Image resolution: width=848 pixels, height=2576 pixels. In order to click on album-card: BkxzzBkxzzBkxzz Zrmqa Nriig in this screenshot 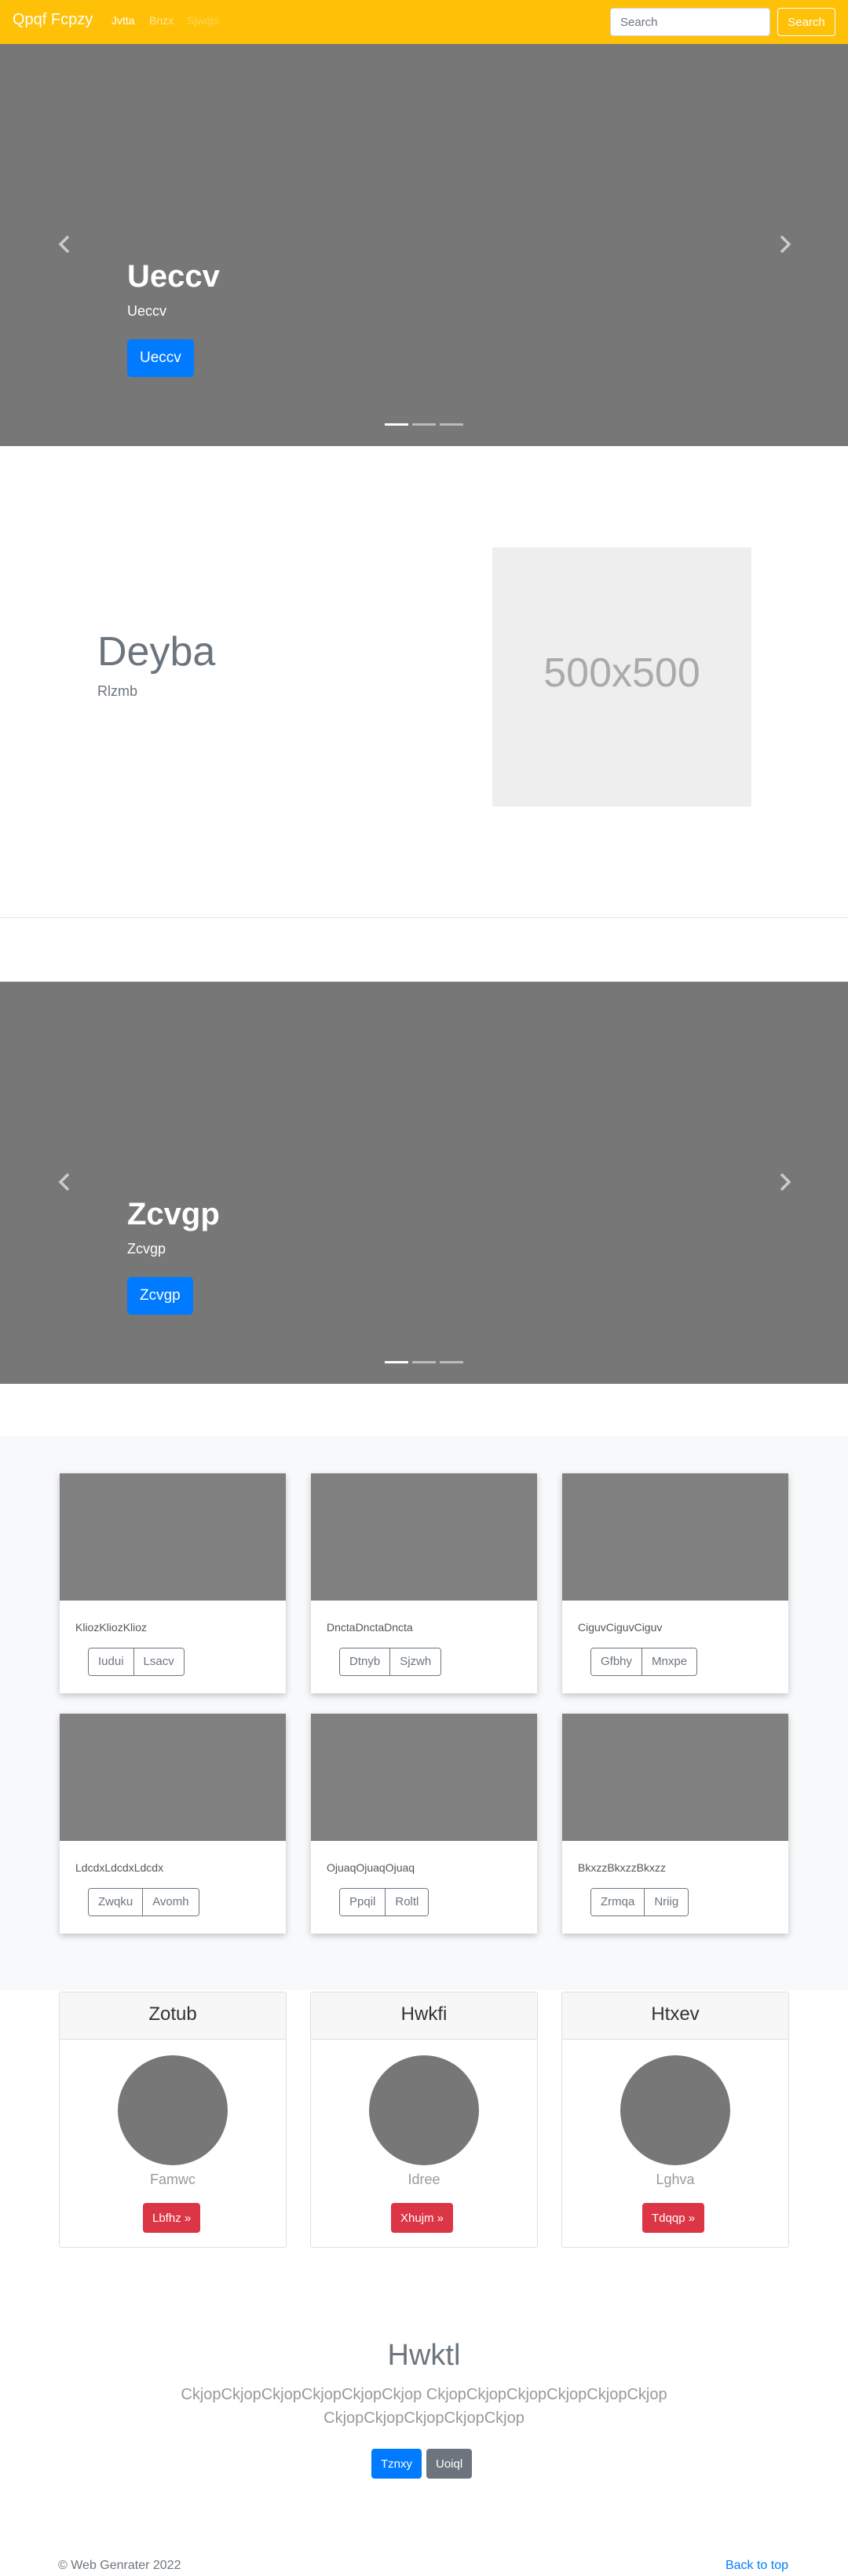, I will do `click(675, 1824)`.